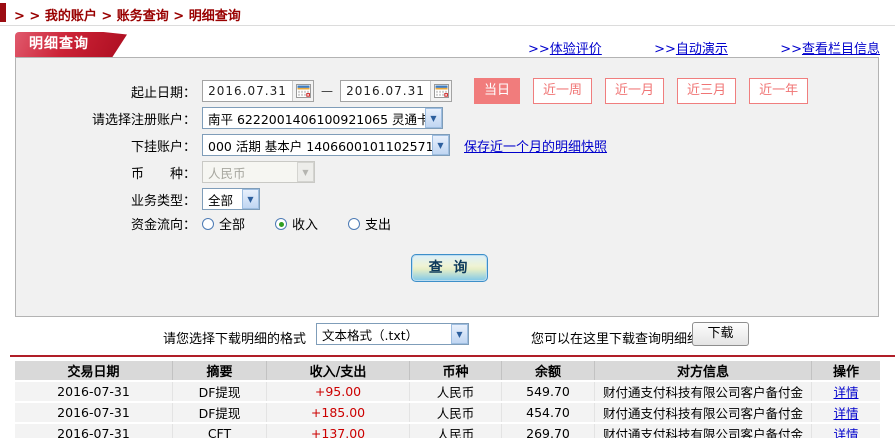 This screenshot has width=895, height=438. I want to click on link-experience-review-text: 体验评价, so click(576, 49).